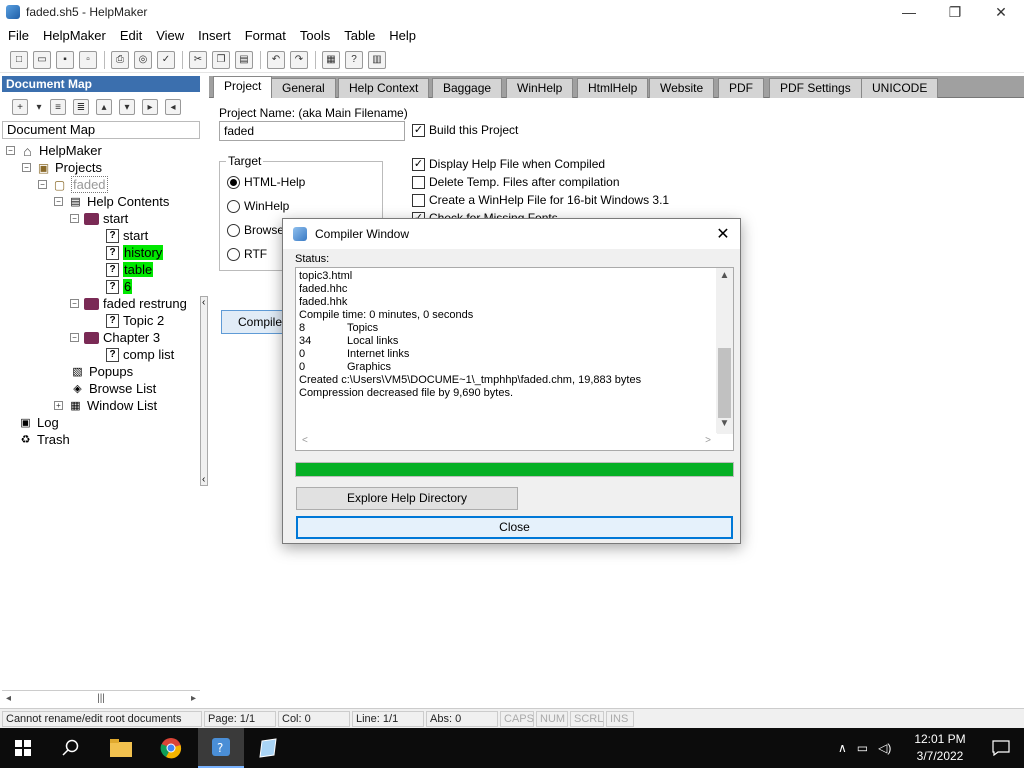 The width and height of the screenshot is (1024, 768). What do you see at coordinates (135, 320) in the screenshot?
I see `tree-node-topic2: ? Topic 2` at bounding box center [135, 320].